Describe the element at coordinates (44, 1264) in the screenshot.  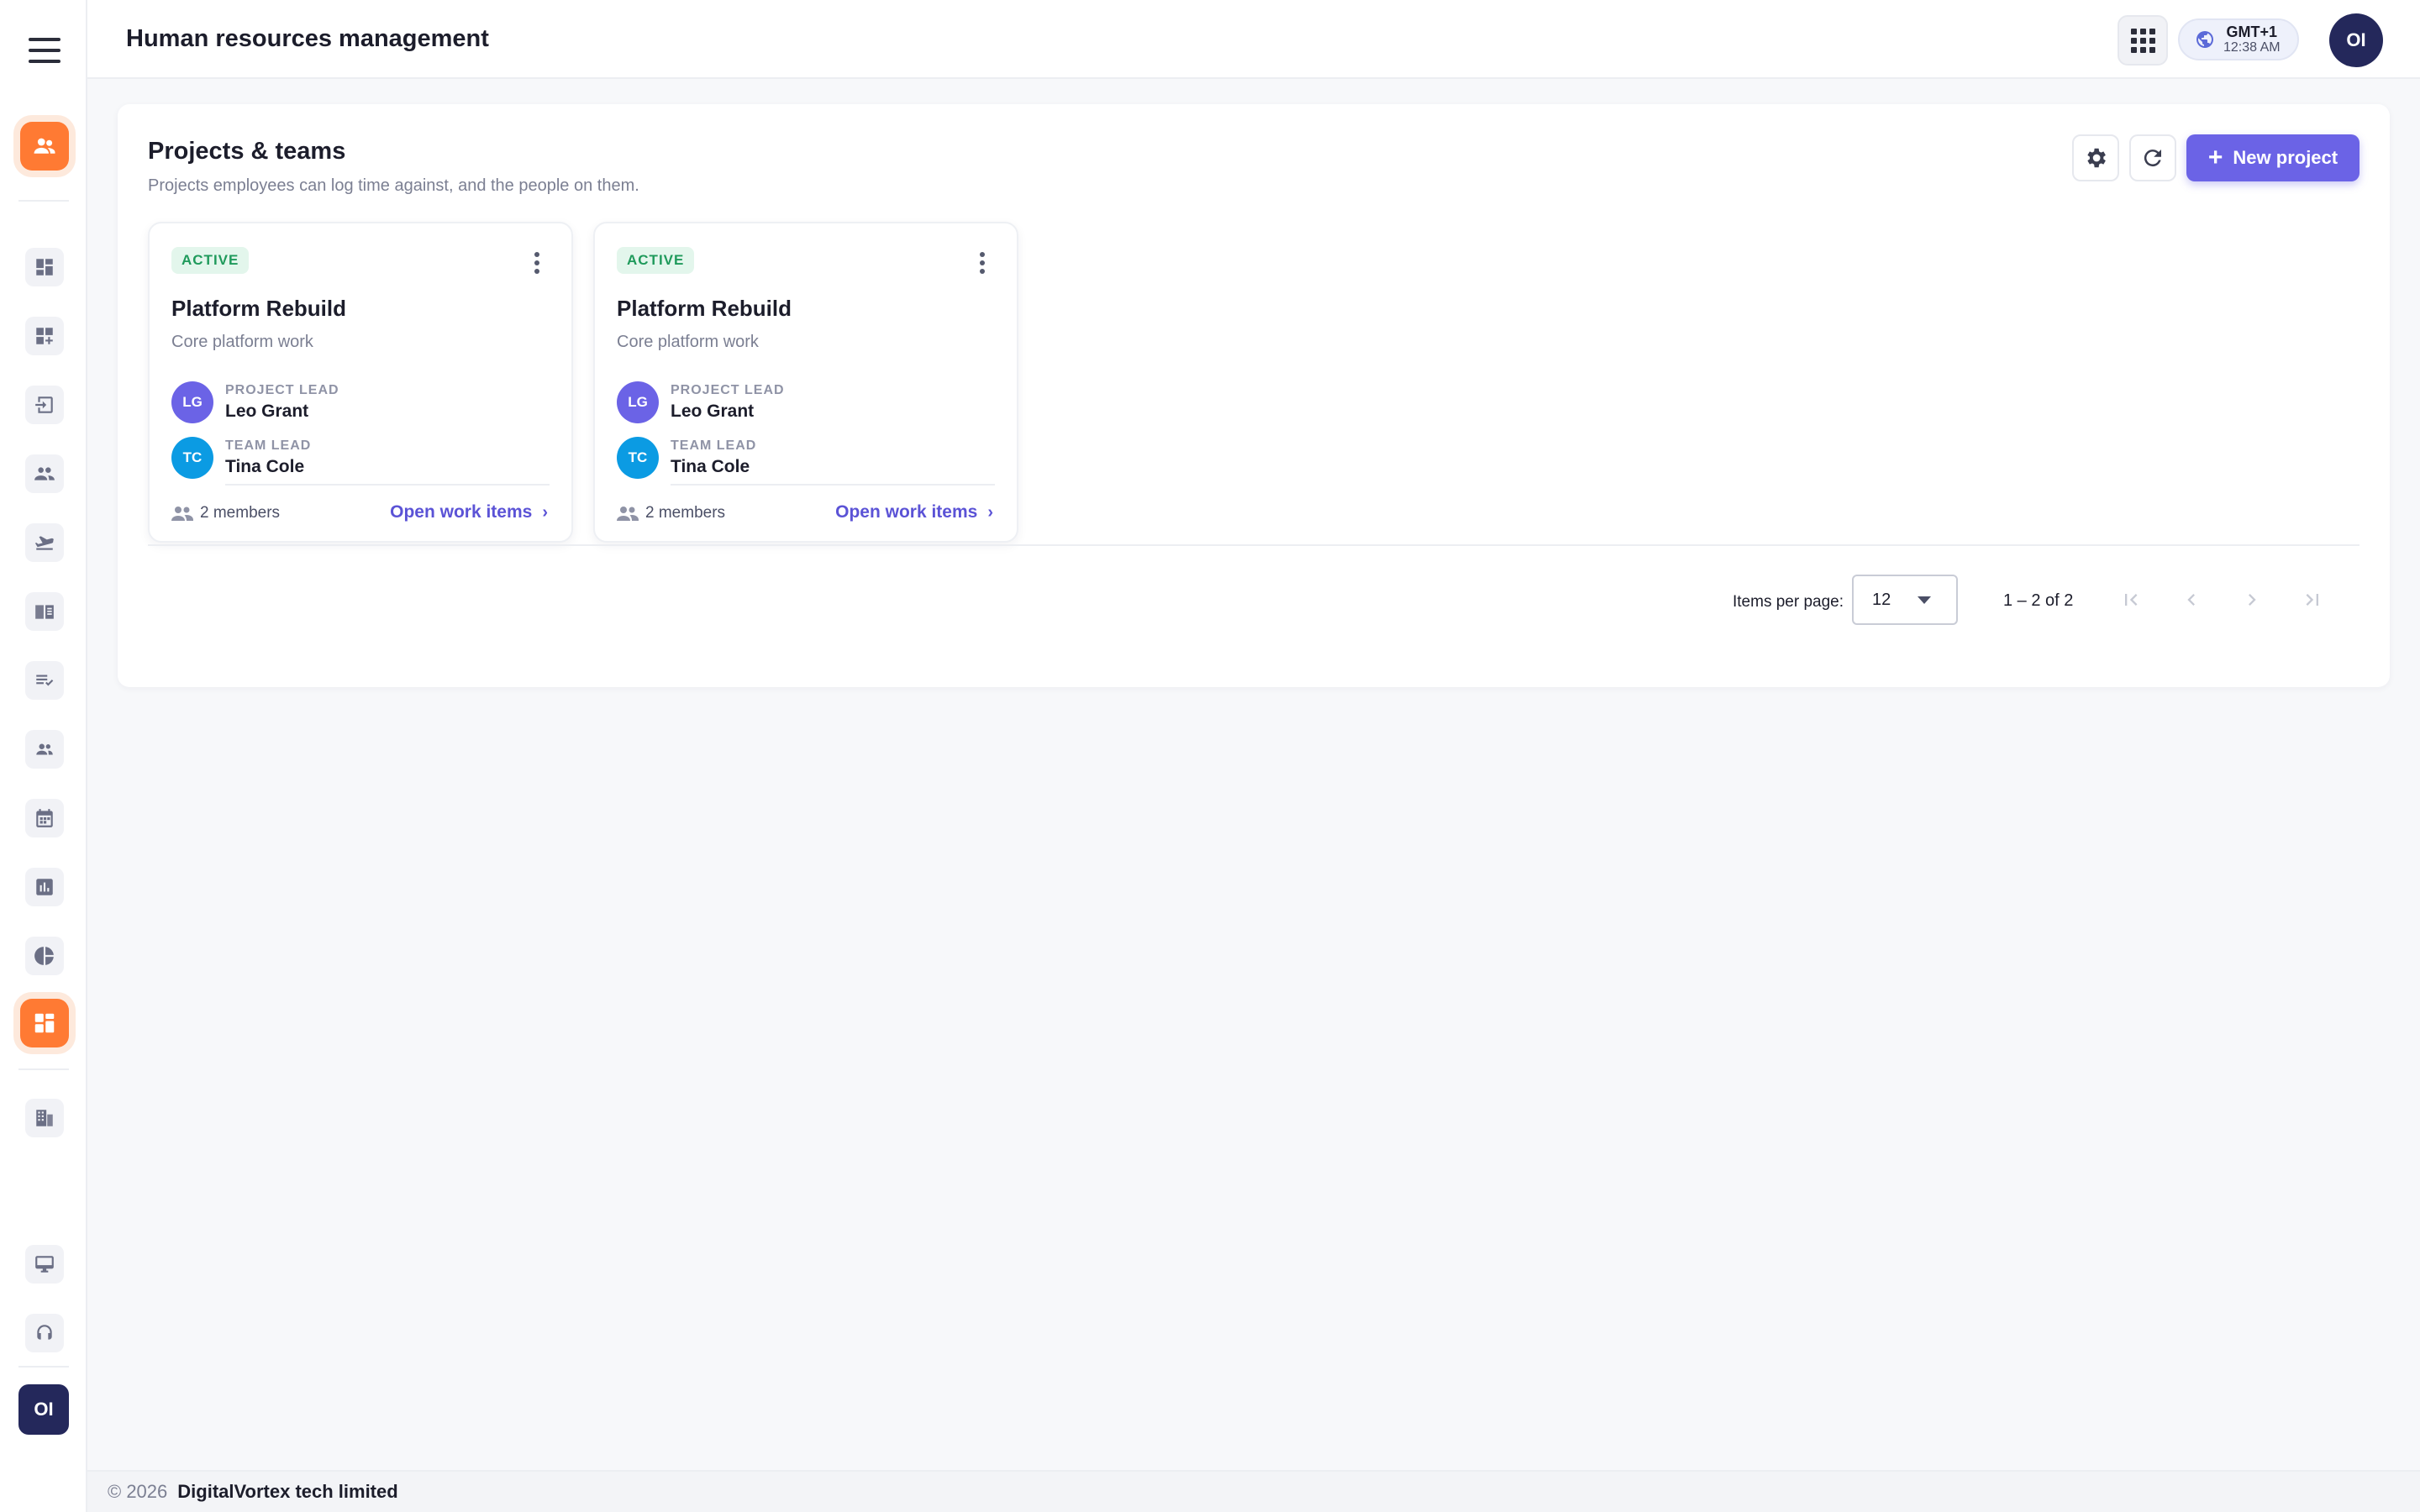
I see `desktop-icon` at that location.